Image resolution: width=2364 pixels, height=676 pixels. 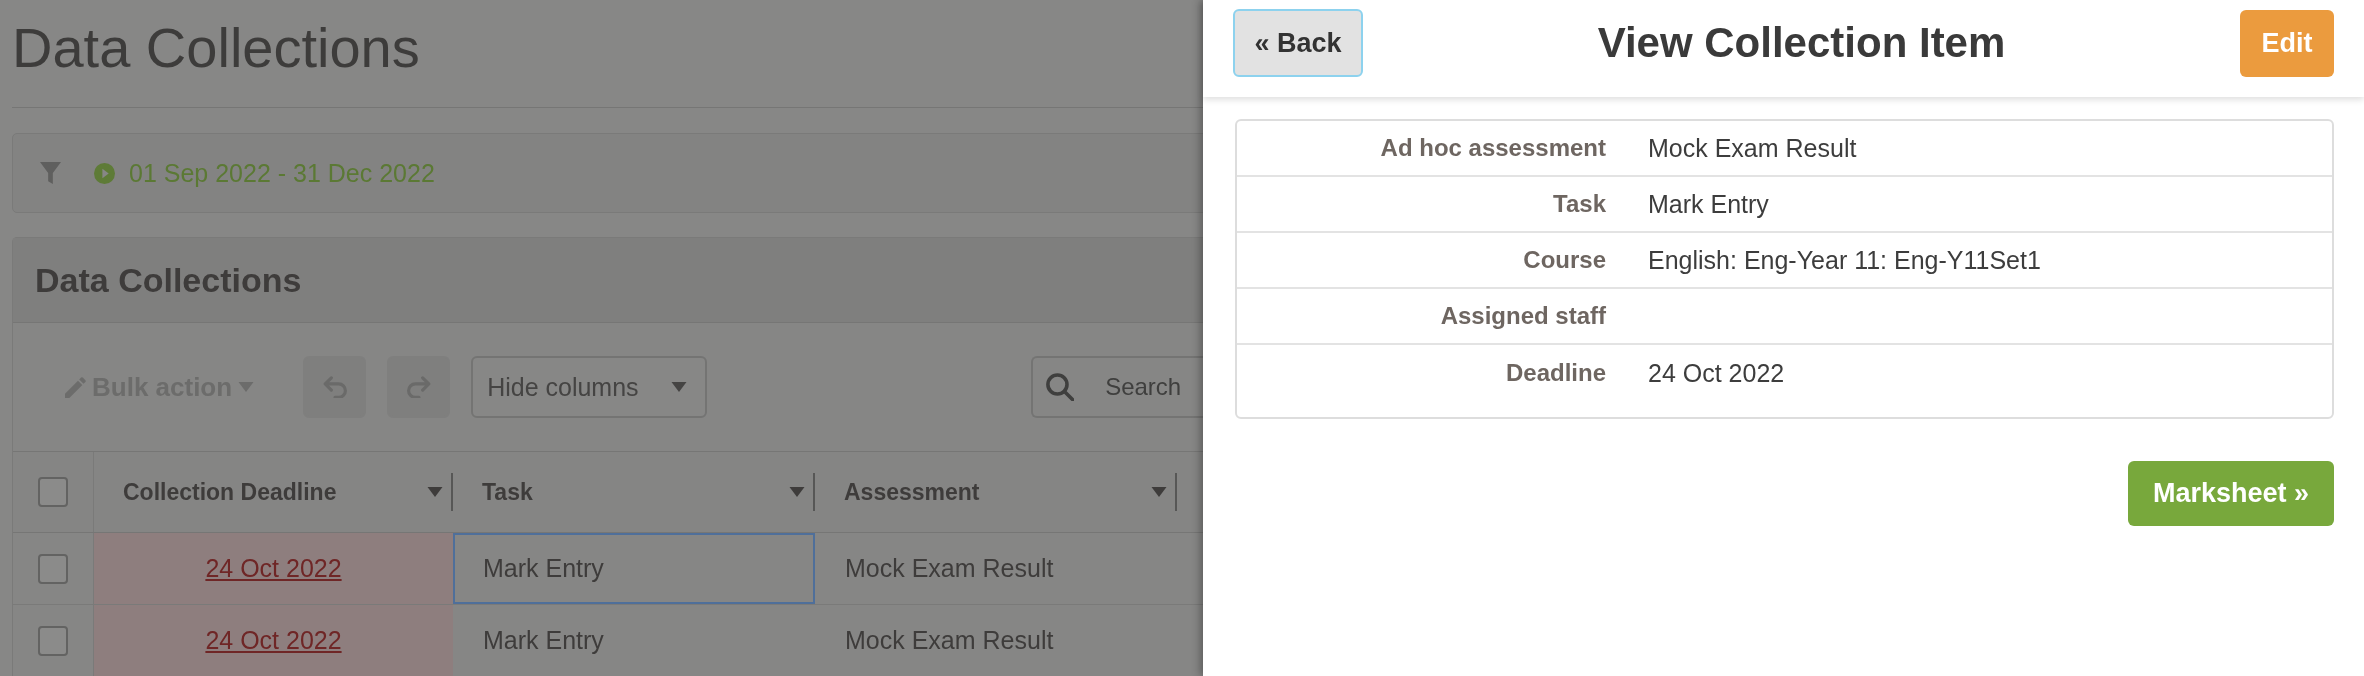 I want to click on play-circle-icon, so click(x=104, y=173).